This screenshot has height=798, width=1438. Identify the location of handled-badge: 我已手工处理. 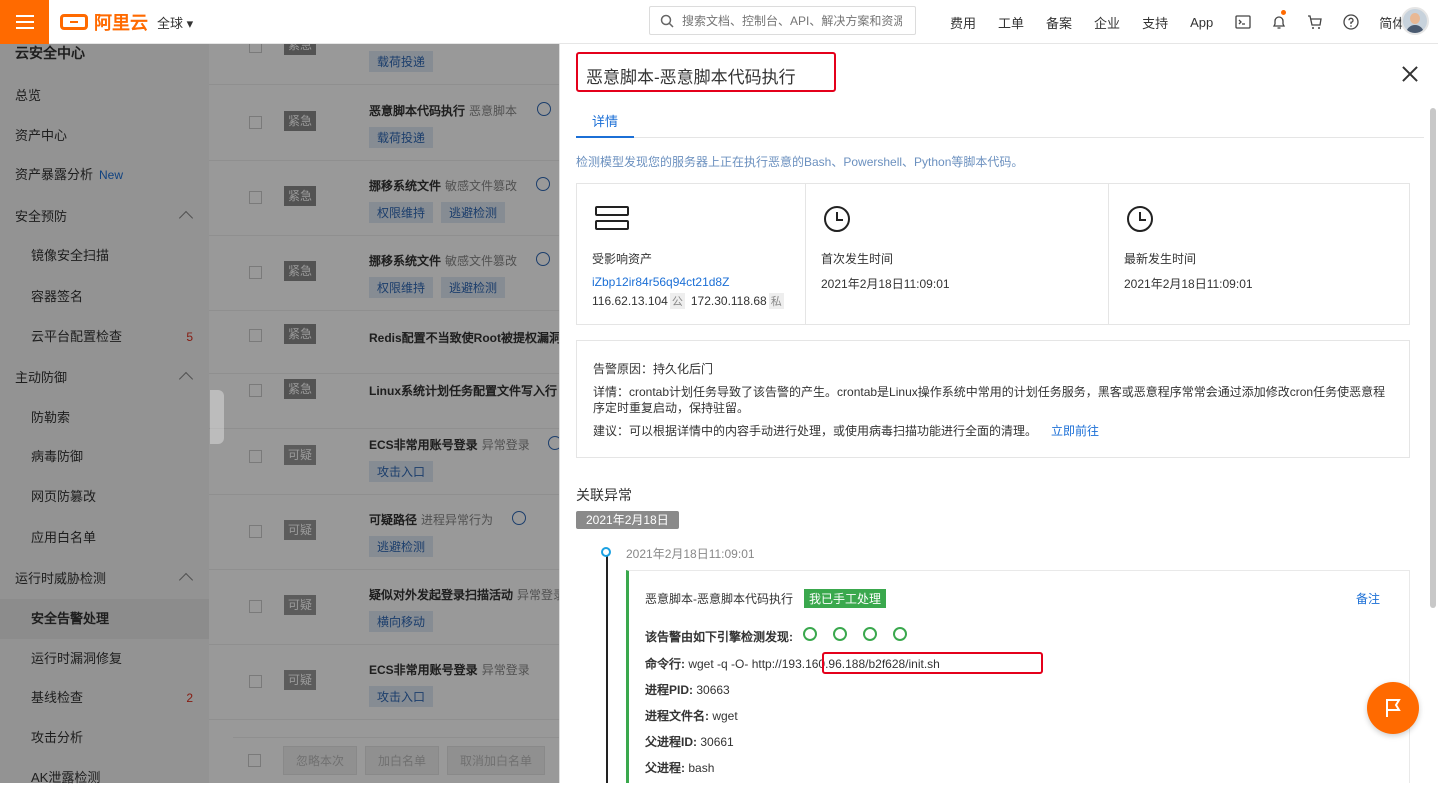
(845, 598).